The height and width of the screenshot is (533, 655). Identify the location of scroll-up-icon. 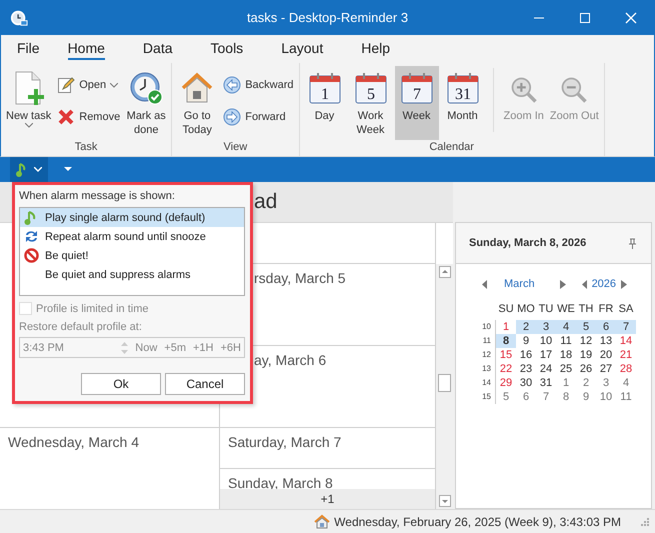
(444, 272).